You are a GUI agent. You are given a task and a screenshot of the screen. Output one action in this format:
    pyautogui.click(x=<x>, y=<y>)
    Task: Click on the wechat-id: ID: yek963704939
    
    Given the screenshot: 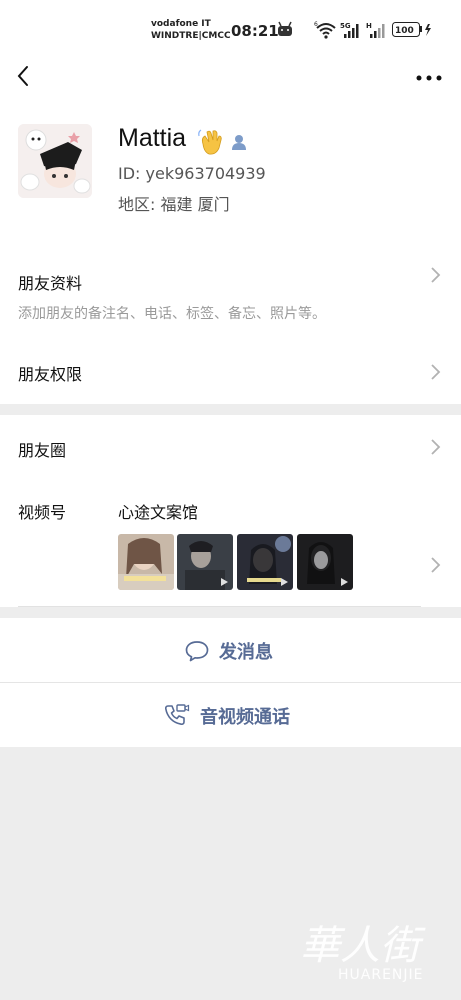 What is the action you would take?
    pyautogui.click(x=192, y=173)
    